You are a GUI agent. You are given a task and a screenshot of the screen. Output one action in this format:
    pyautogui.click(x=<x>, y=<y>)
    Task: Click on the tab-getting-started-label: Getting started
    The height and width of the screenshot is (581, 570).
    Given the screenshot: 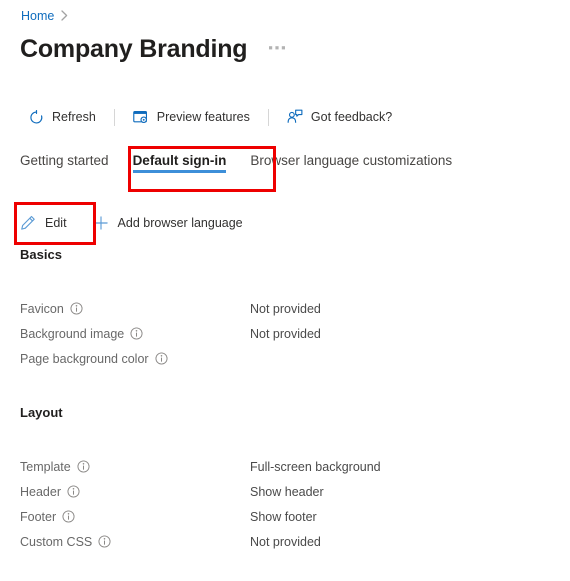 What is the action you would take?
    pyautogui.click(x=64, y=160)
    